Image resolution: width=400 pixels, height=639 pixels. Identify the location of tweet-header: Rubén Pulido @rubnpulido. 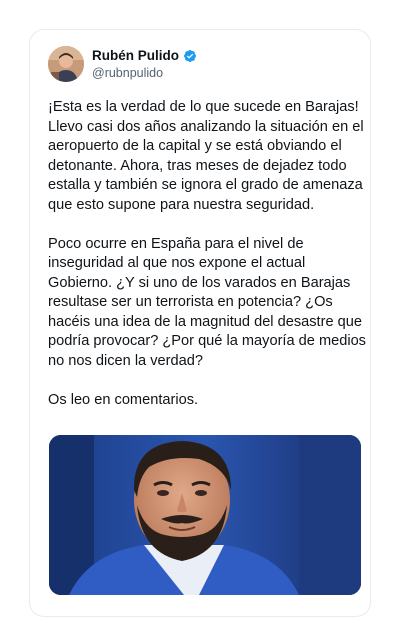
(122, 64).